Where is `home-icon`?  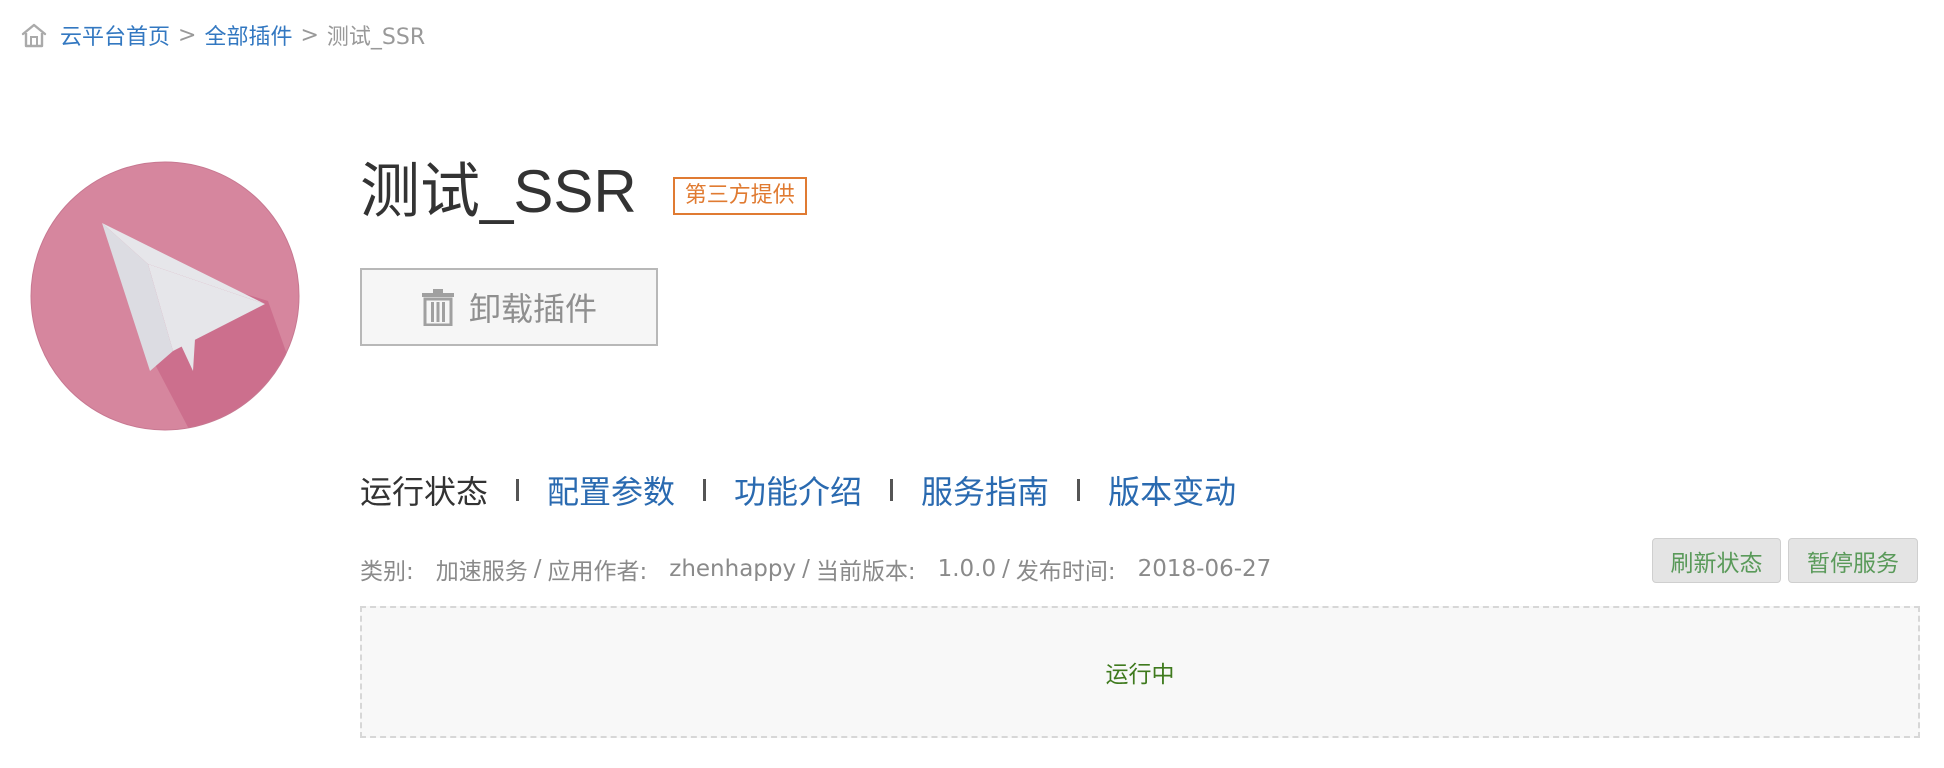 home-icon is located at coordinates (34, 35).